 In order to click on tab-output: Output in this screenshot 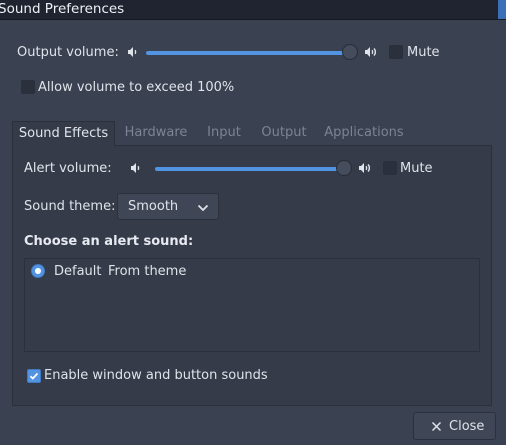, I will do `click(284, 133)`.